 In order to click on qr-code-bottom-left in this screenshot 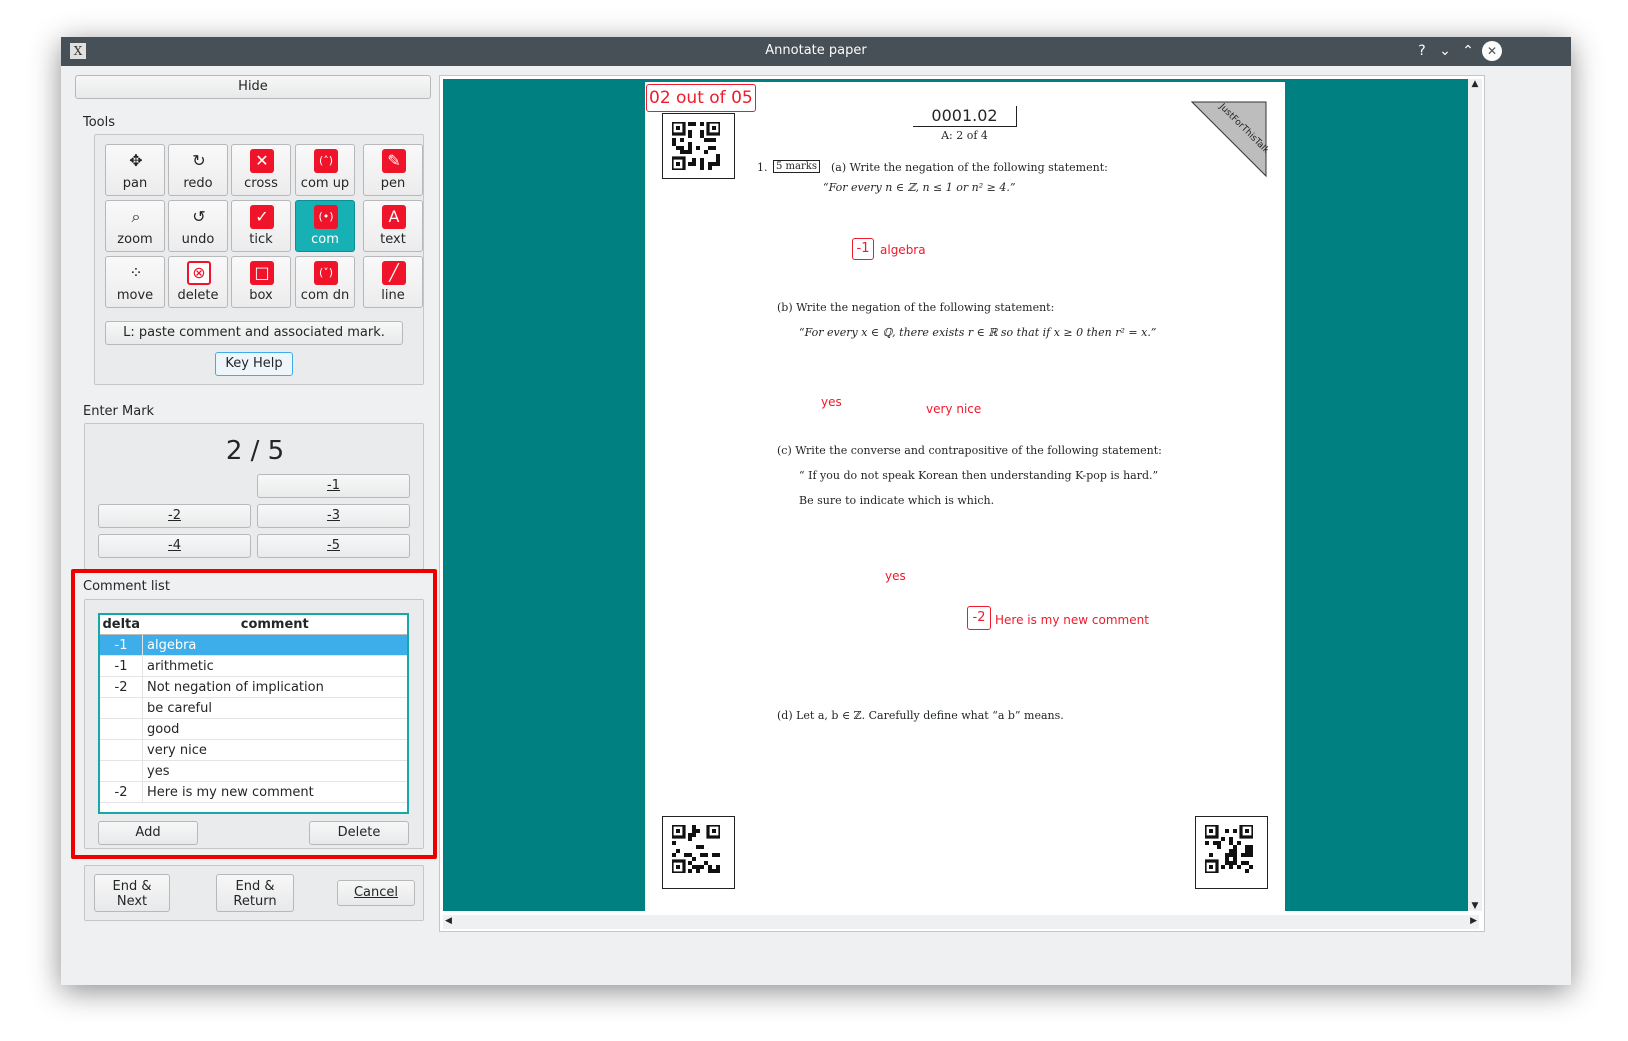, I will do `click(698, 852)`.